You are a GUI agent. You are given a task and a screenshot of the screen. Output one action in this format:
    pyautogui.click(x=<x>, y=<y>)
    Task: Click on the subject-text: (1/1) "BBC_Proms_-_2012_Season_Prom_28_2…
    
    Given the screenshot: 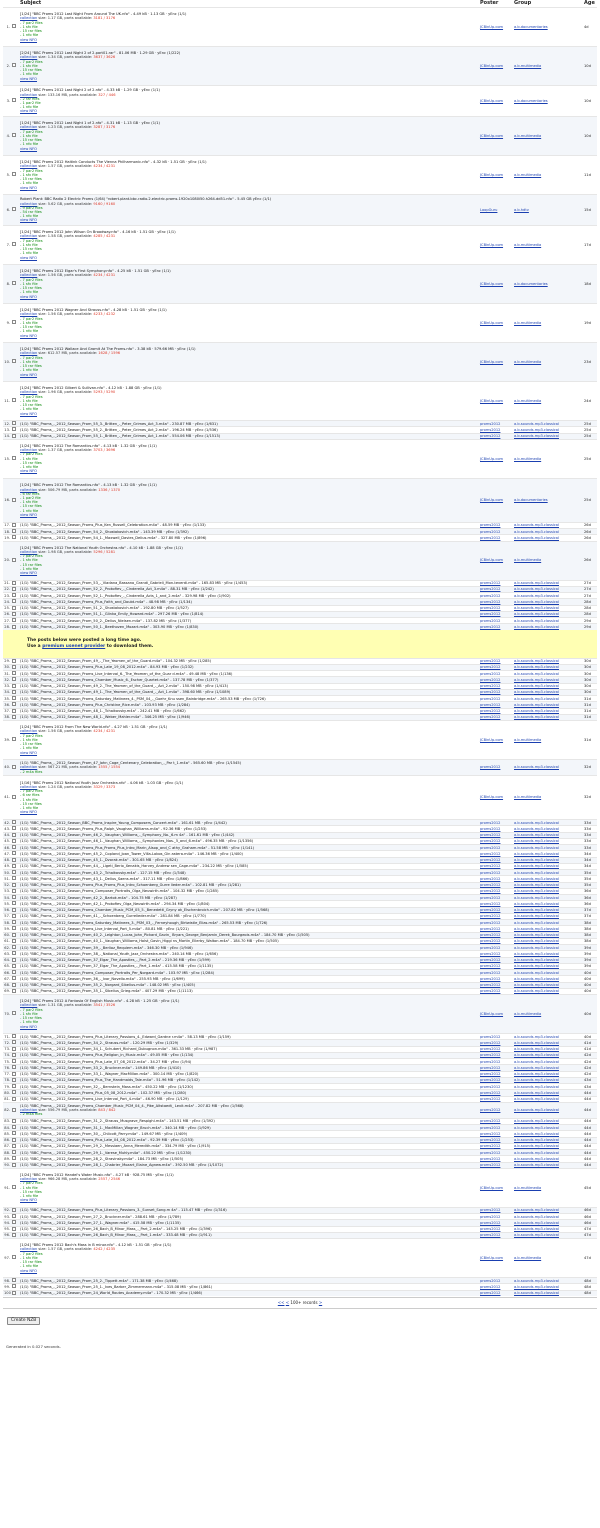 What is the action you would take?
    pyautogui.click(x=249, y=1159)
    